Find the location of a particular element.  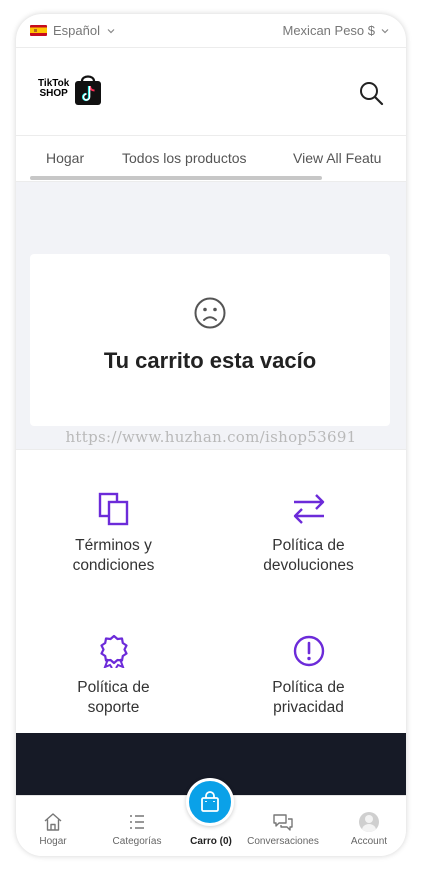

policy-returns: Política de devoluciones is located at coordinates (308, 534).